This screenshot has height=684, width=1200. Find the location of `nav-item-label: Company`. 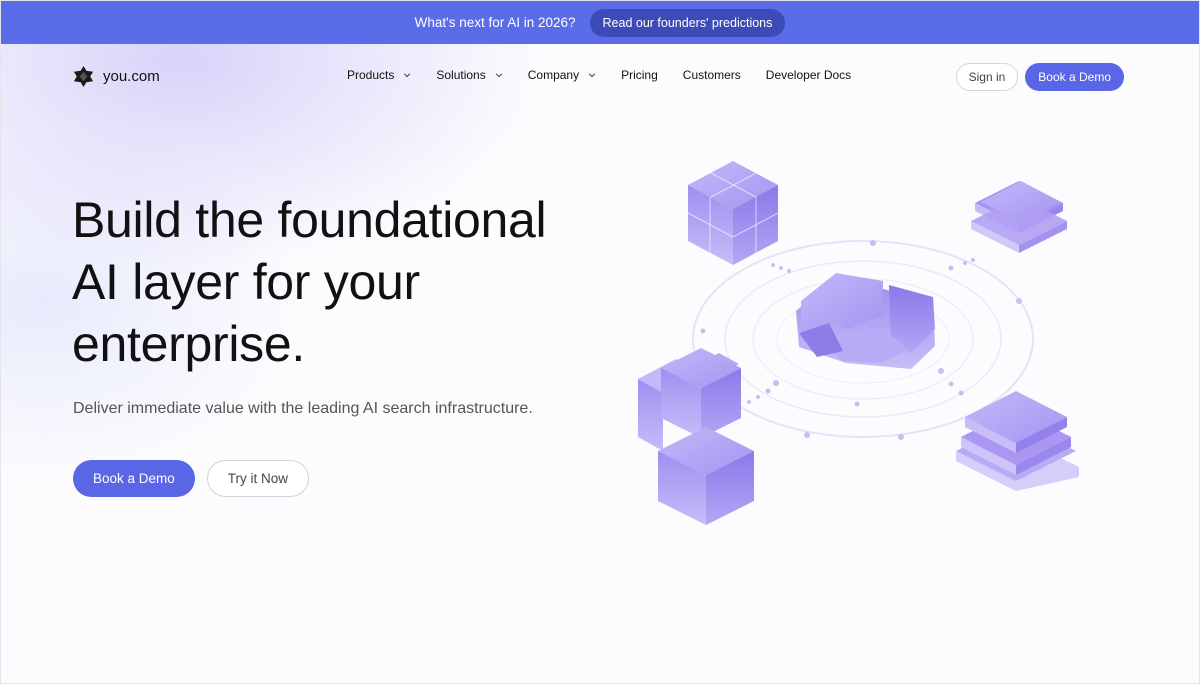

nav-item-label: Company is located at coordinates (553, 75).